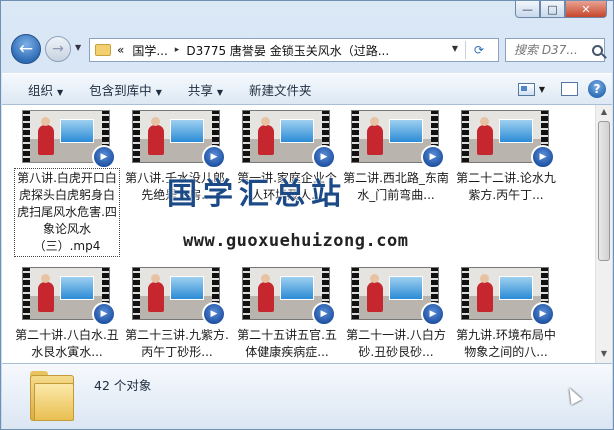  I want to click on organize-label: 组织, so click(41, 90).